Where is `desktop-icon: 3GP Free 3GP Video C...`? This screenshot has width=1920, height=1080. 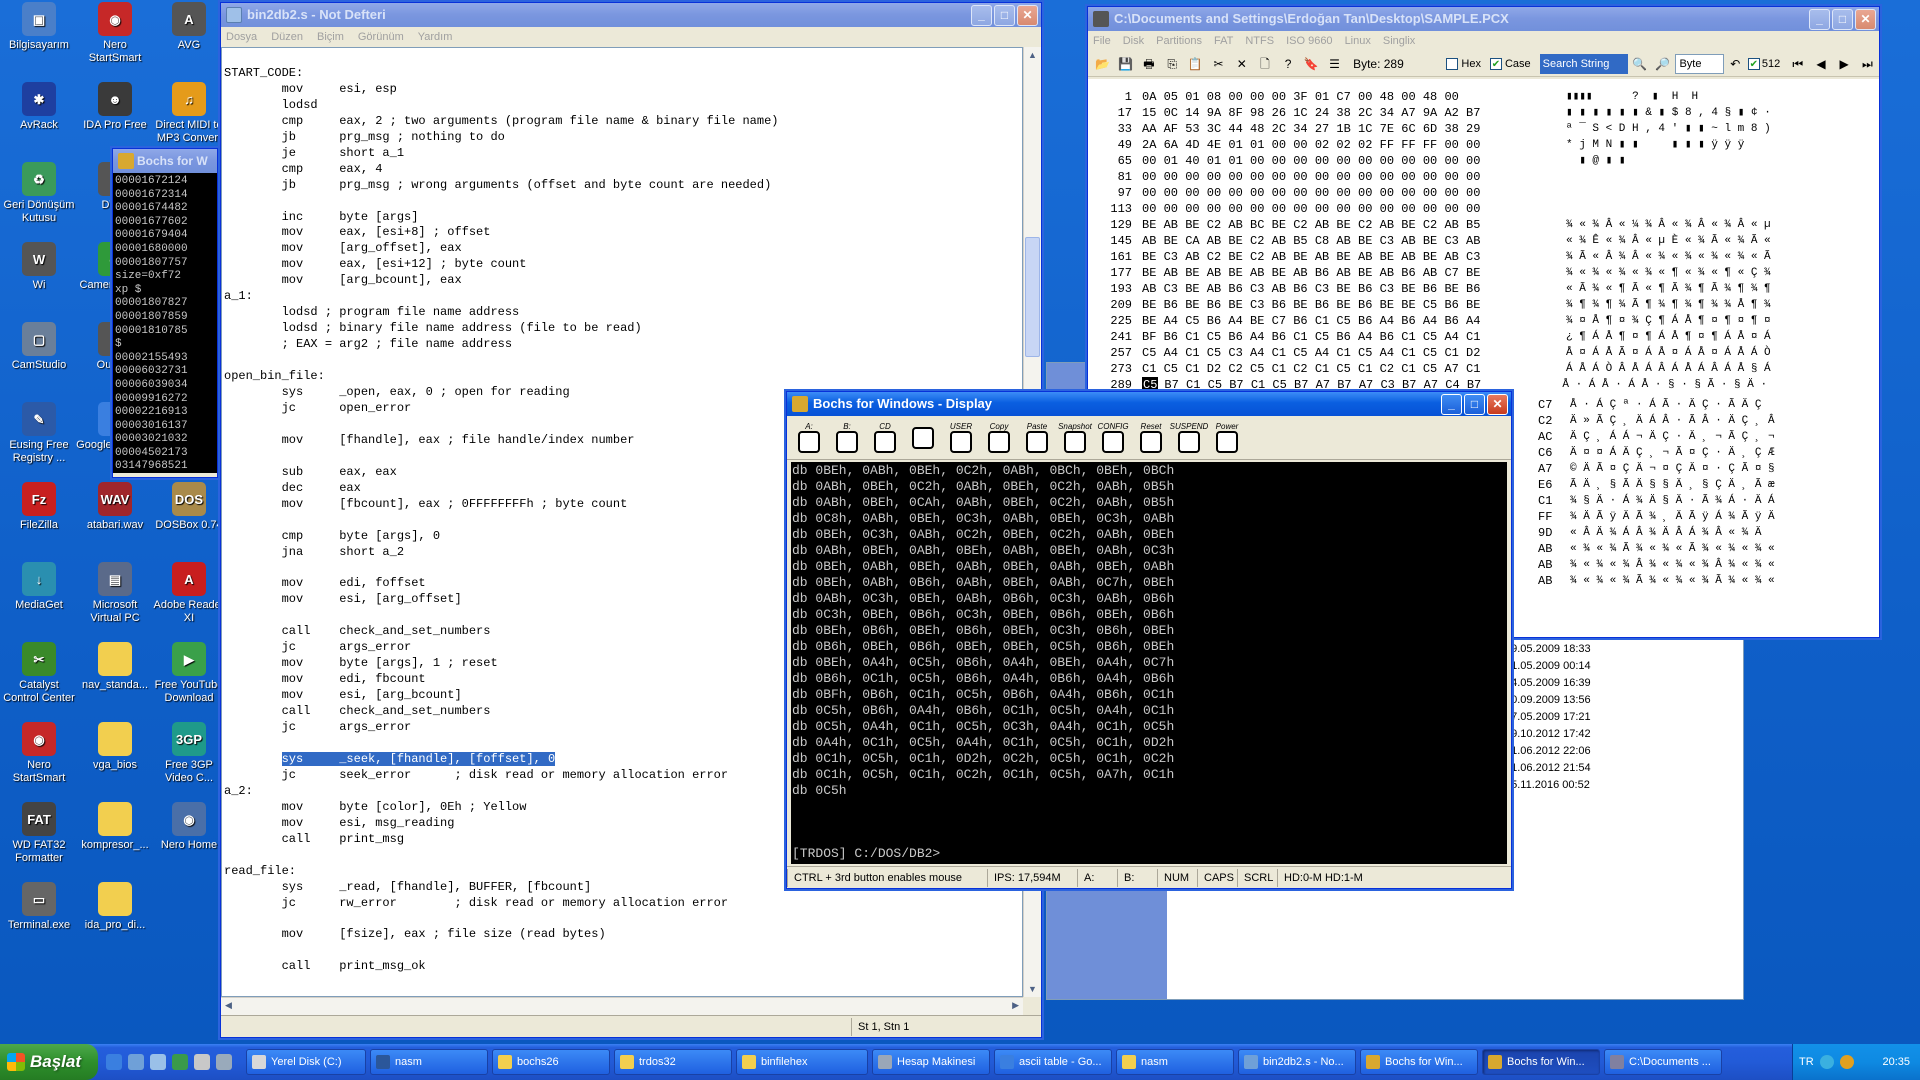
desktop-icon: 3GP Free 3GP Video C... is located at coordinates (189, 753).